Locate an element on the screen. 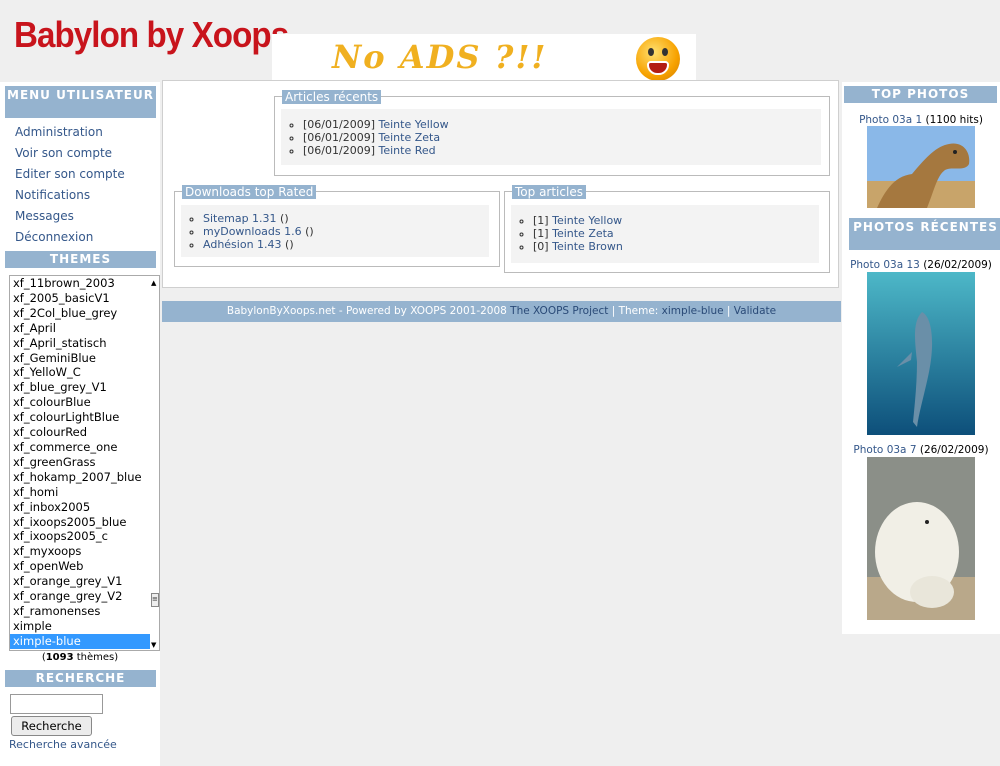  list-item: Sitemap 1.31 () is located at coordinates (346, 218).